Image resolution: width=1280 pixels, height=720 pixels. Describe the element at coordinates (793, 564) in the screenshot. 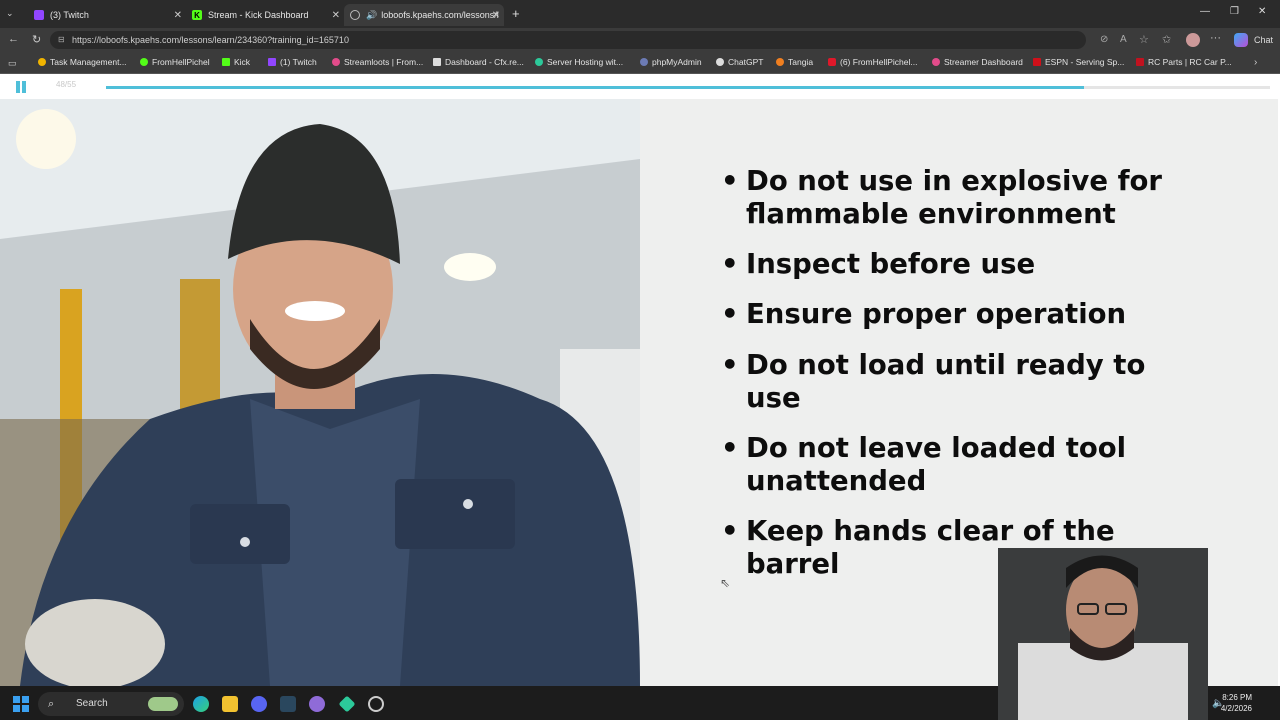

I see `bullet-text: barrel` at that location.